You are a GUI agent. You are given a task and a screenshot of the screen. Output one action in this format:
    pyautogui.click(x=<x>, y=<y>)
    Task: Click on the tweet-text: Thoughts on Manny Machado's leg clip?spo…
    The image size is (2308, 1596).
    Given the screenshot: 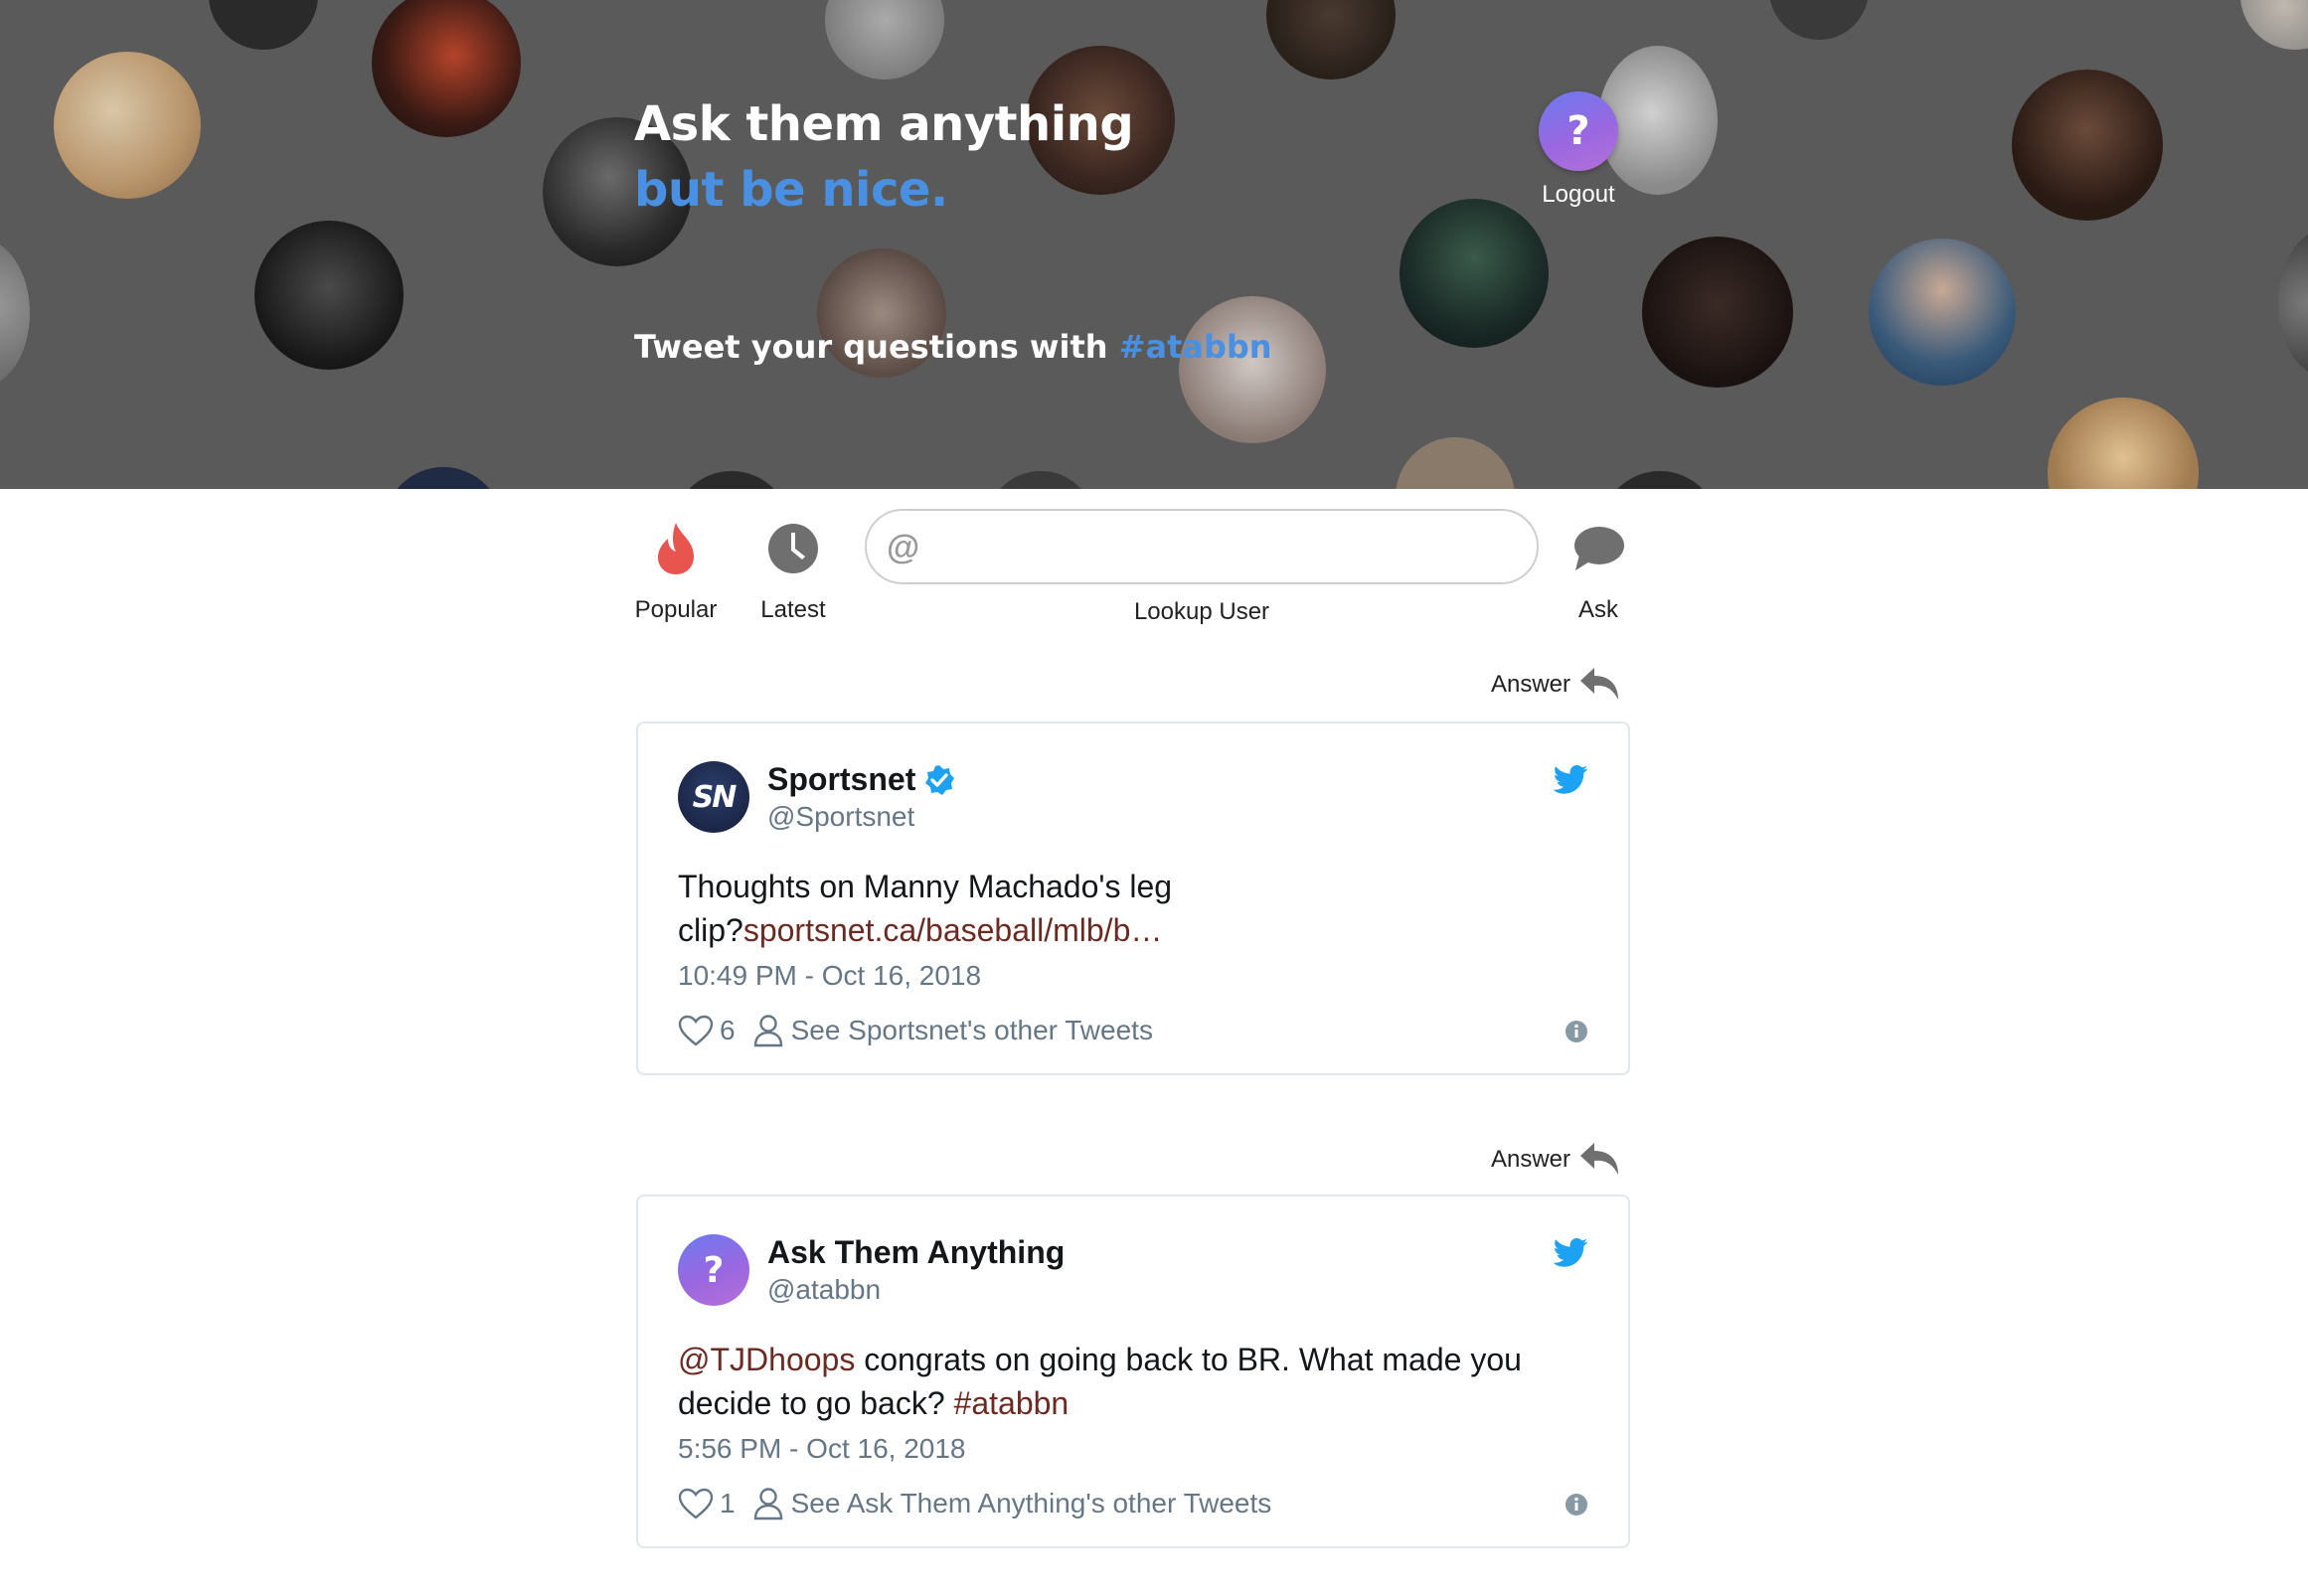 What is the action you would take?
    pyautogui.click(x=956, y=908)
    